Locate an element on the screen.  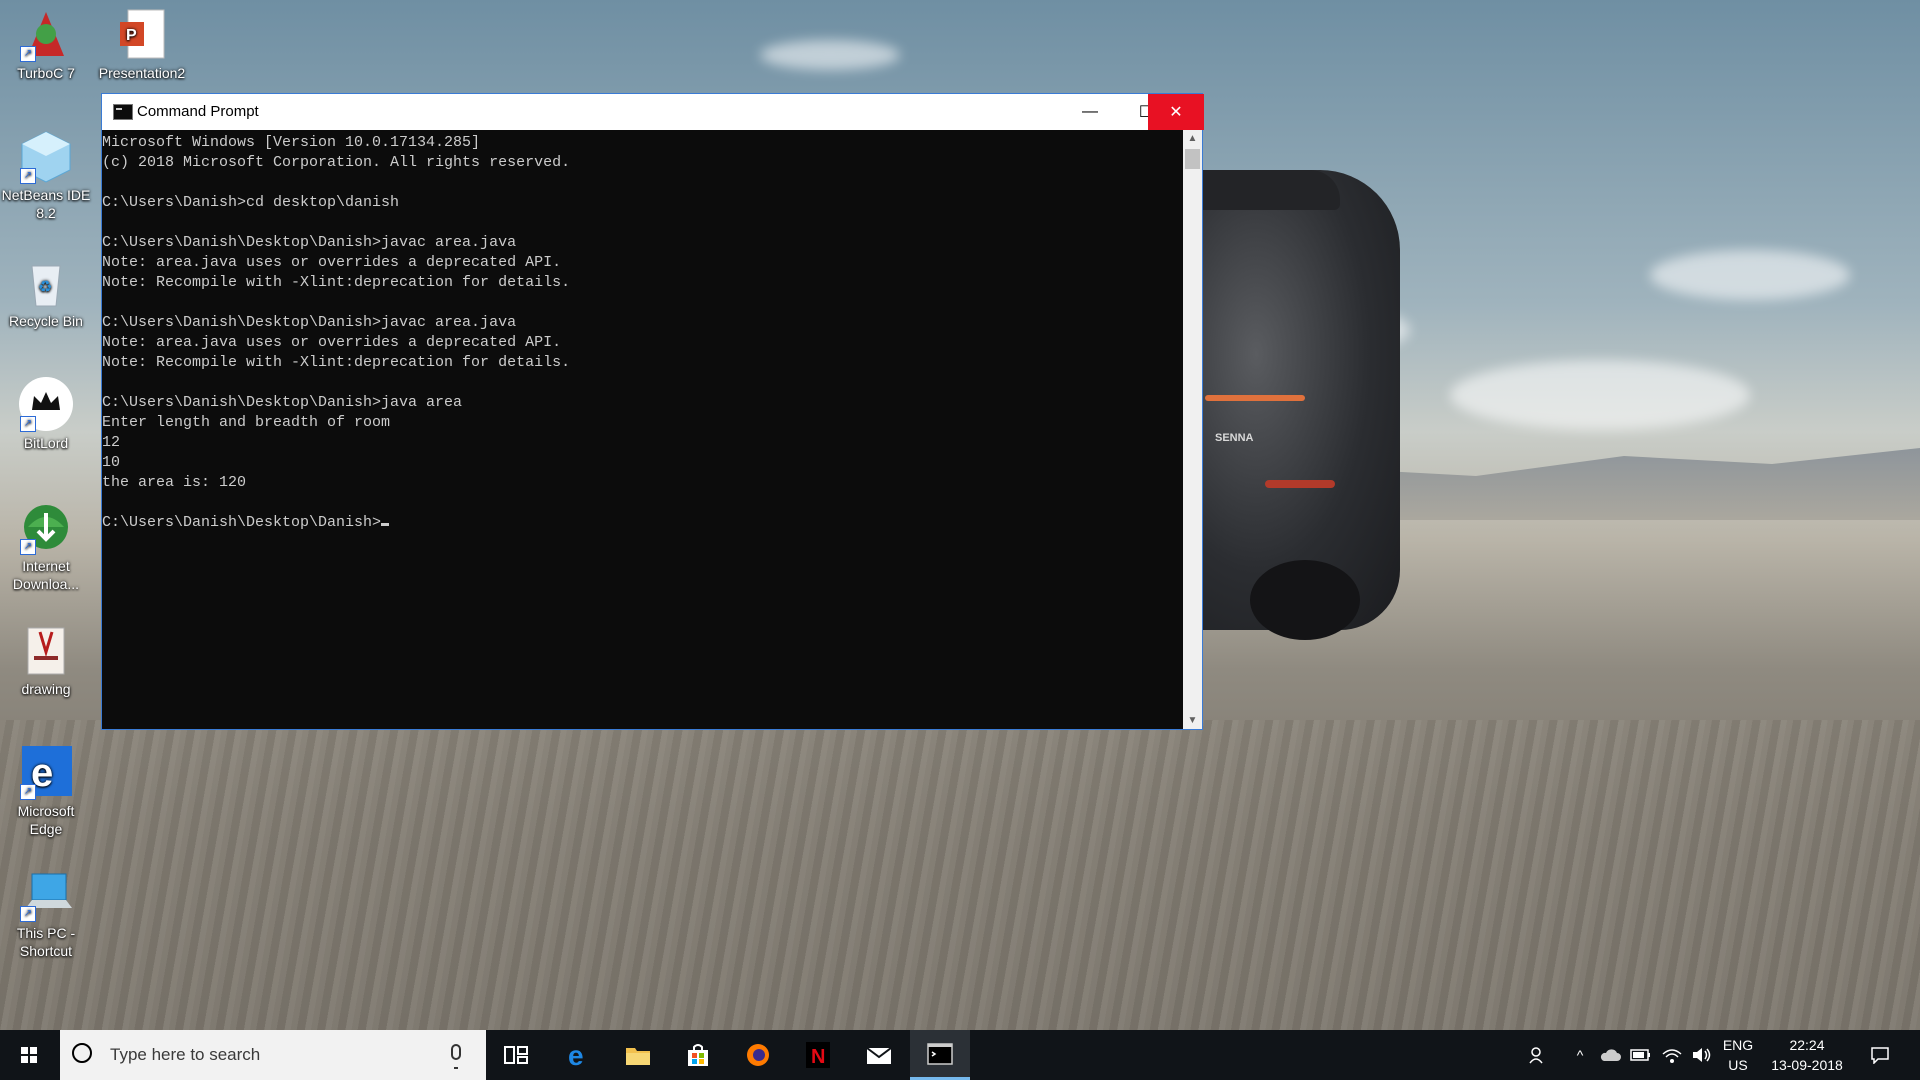
desktop-icon-label: drawing is located at coordinates (46, 689).